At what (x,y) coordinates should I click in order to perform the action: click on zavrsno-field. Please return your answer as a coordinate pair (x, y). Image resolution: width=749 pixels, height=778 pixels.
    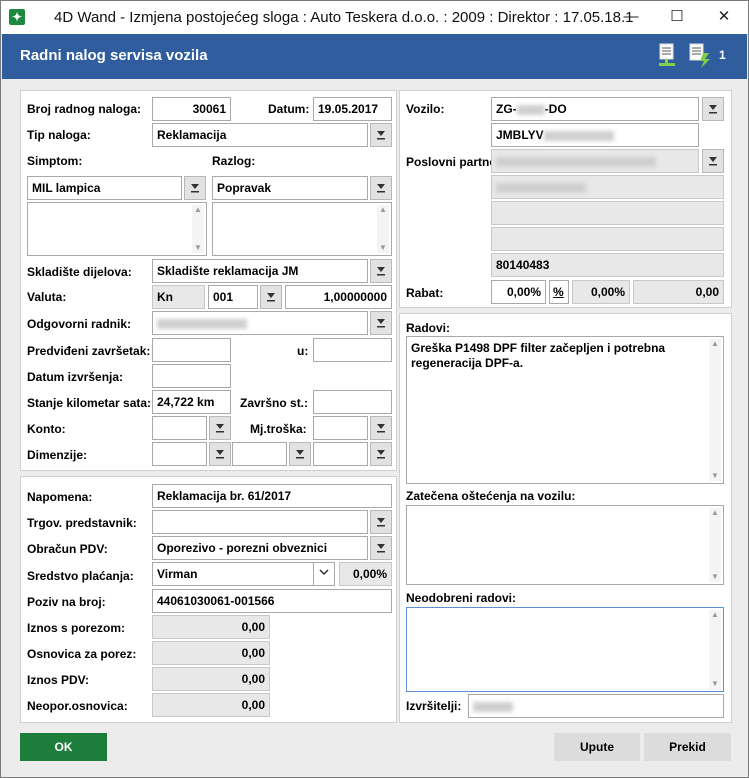
    Looking at the image, I should click on (352, 402).